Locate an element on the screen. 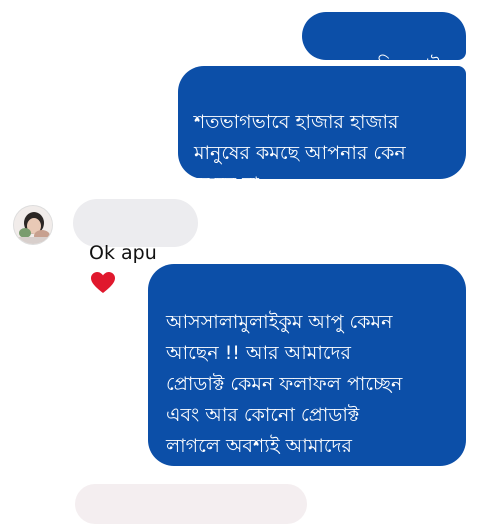 The image size is (500, 524). incoming-message-bubble-partial is located at coordinates (191, 504).